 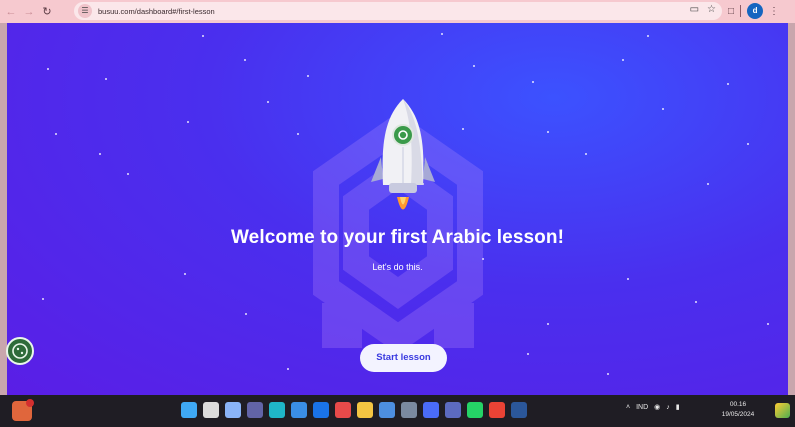 What do you see at coordinates (431, 410) in the screenshot?
I see `media-icon` at bounding box center [431, 410].